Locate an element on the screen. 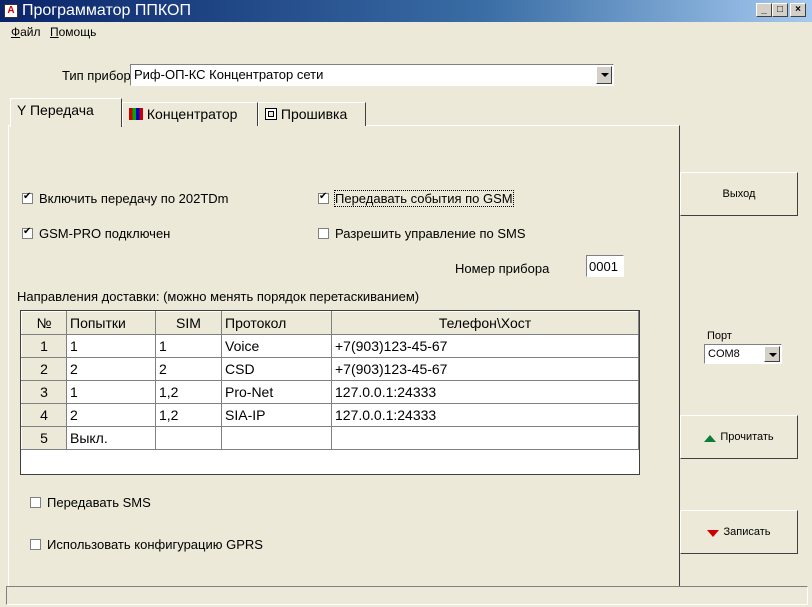 This screenshot has width=812, height=607. menu-help: Помощь is located at coordinates (73, 32).